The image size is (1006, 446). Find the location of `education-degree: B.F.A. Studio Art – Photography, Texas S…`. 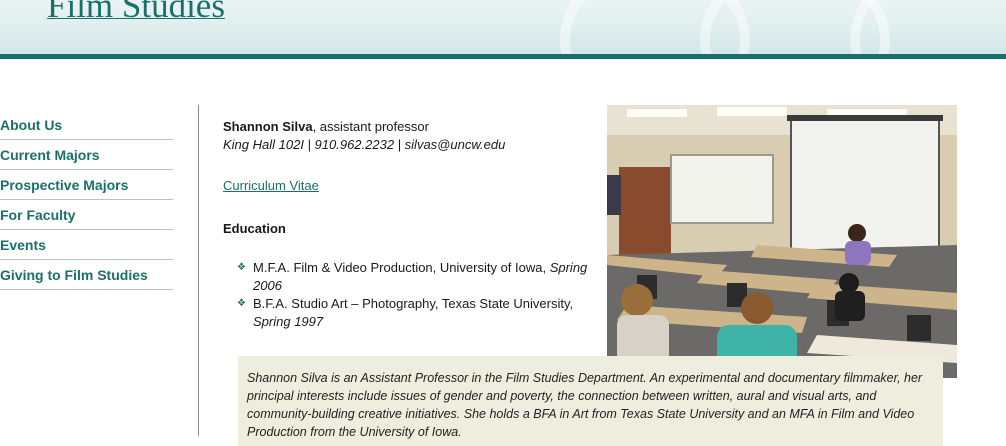

education-degree: B.F.A. Studio Art – Photography, Texas S… is located at coordinates (413, 303).